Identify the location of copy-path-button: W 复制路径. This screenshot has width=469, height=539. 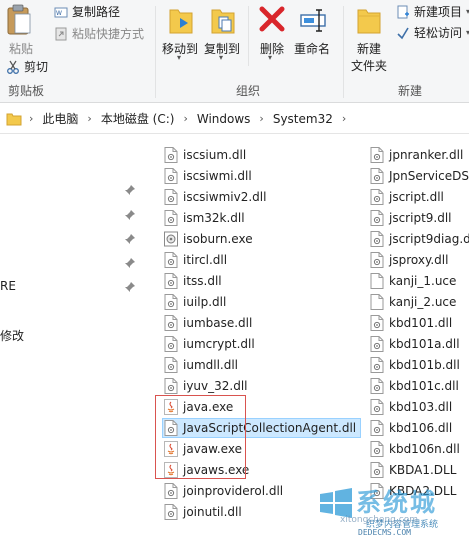
(87, 11).